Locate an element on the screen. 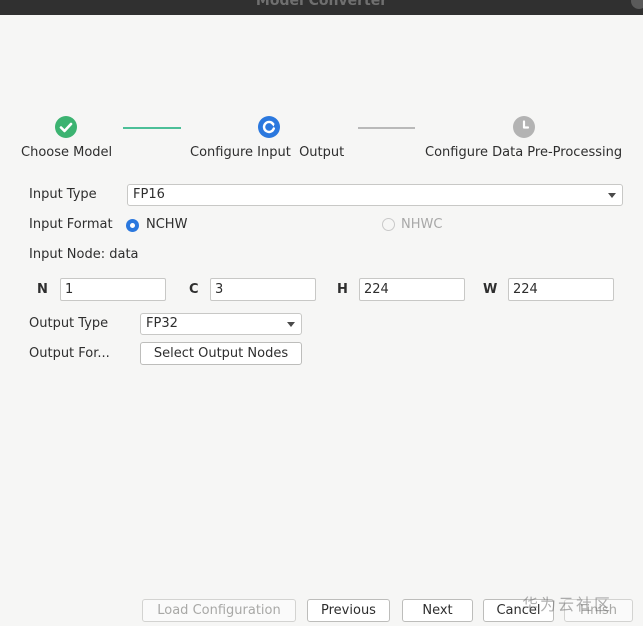 The width and height of the screenshot is (643, 626). radio-nchw-label: NCHW is located at coordinates (166, 224).